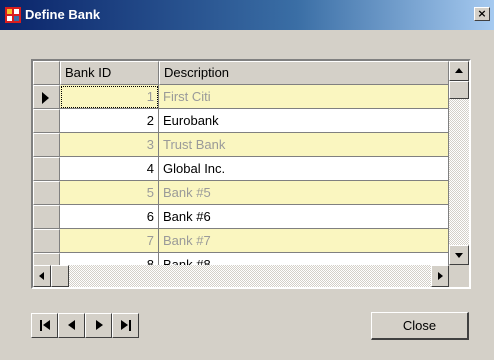 Image resolution: width=494 pixels, height=360 pixels. Describe the element at coordinates (13, 15) in the screenshot. I see `bank-app-icon` at that location.